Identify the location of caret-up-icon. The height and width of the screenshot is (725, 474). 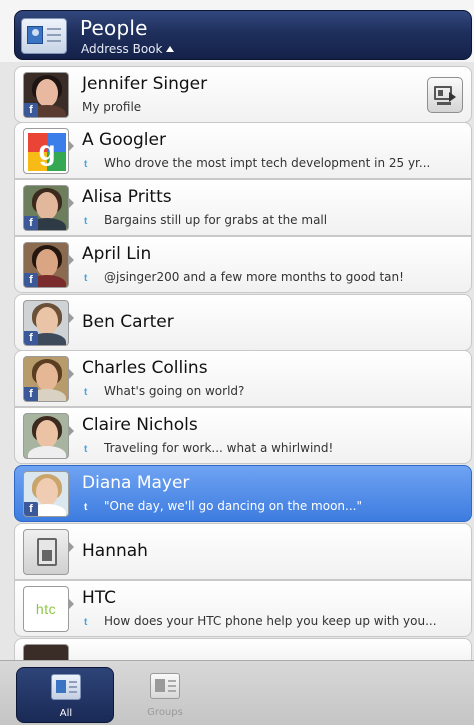
(170, 49).